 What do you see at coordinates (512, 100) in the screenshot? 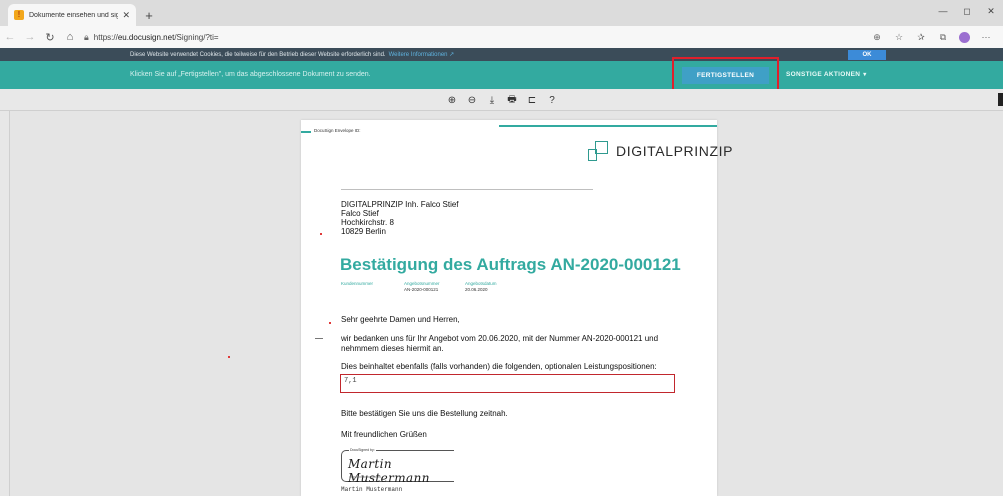
I see `print-icon: 🖶` at bounding box center [512, 100].